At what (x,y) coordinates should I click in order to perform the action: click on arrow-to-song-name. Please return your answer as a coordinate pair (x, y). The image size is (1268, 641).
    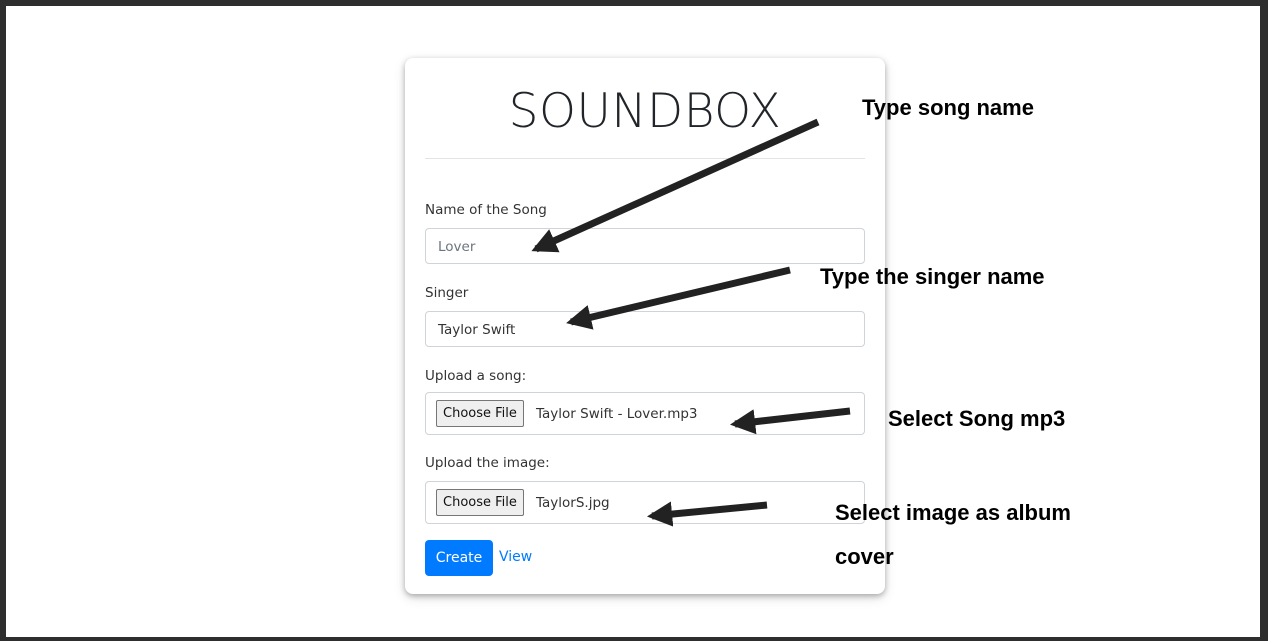
    Looking at the image, I should click on (675, 185).